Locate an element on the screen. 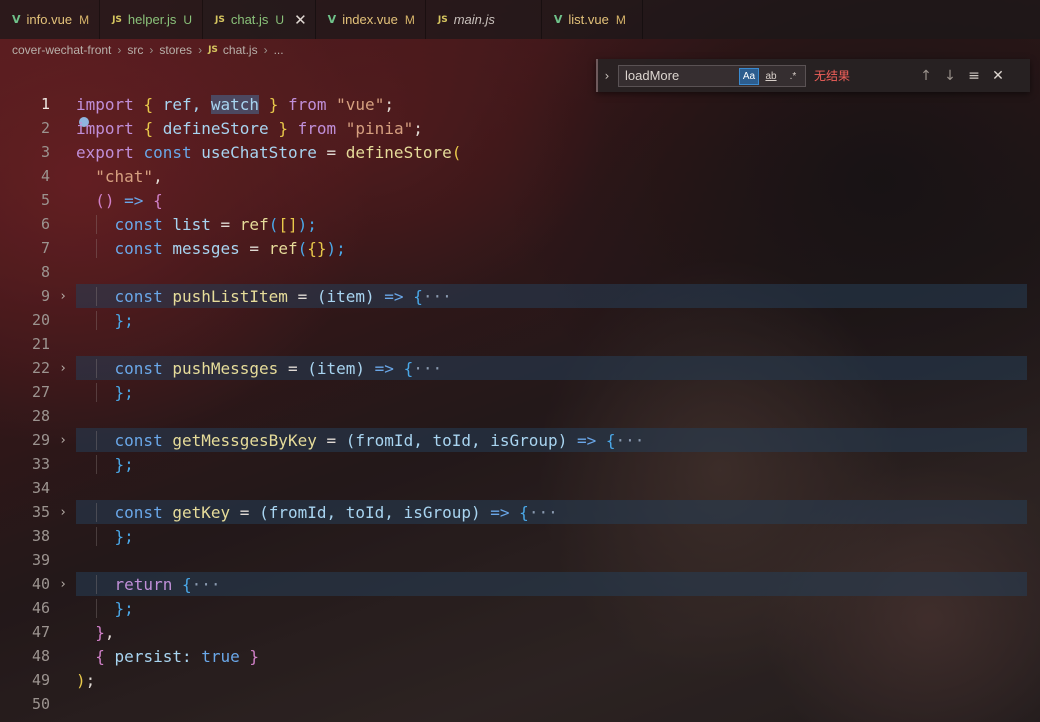 The height and width of the screenshot is (722, 1040). code-text: ); is located at coordinates (86, 680).